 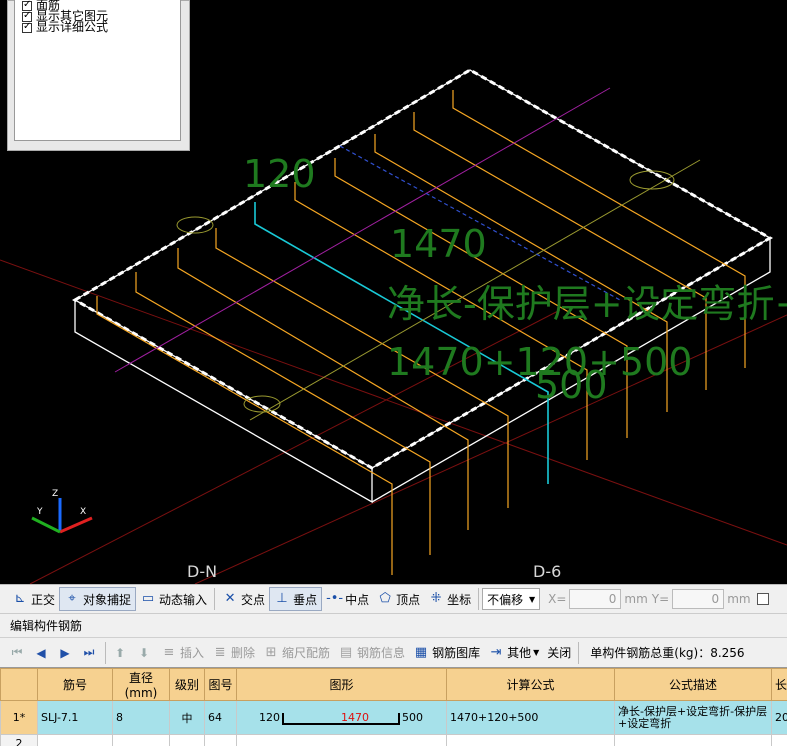 What do you see at coordinates (279, 174) in the screenshot?
I see `dimension-label-120: 120` at bounding box center [279, 174].